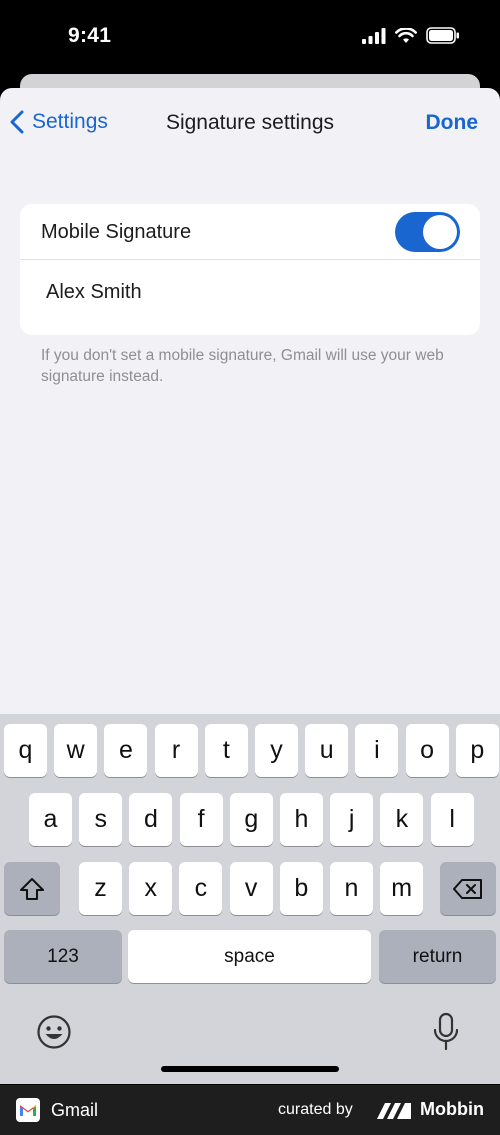 This screenshot has height=1135, width=500. Describe the element at coordinates (100, 888) in the screenshot. I see `key-z: z` at that location.